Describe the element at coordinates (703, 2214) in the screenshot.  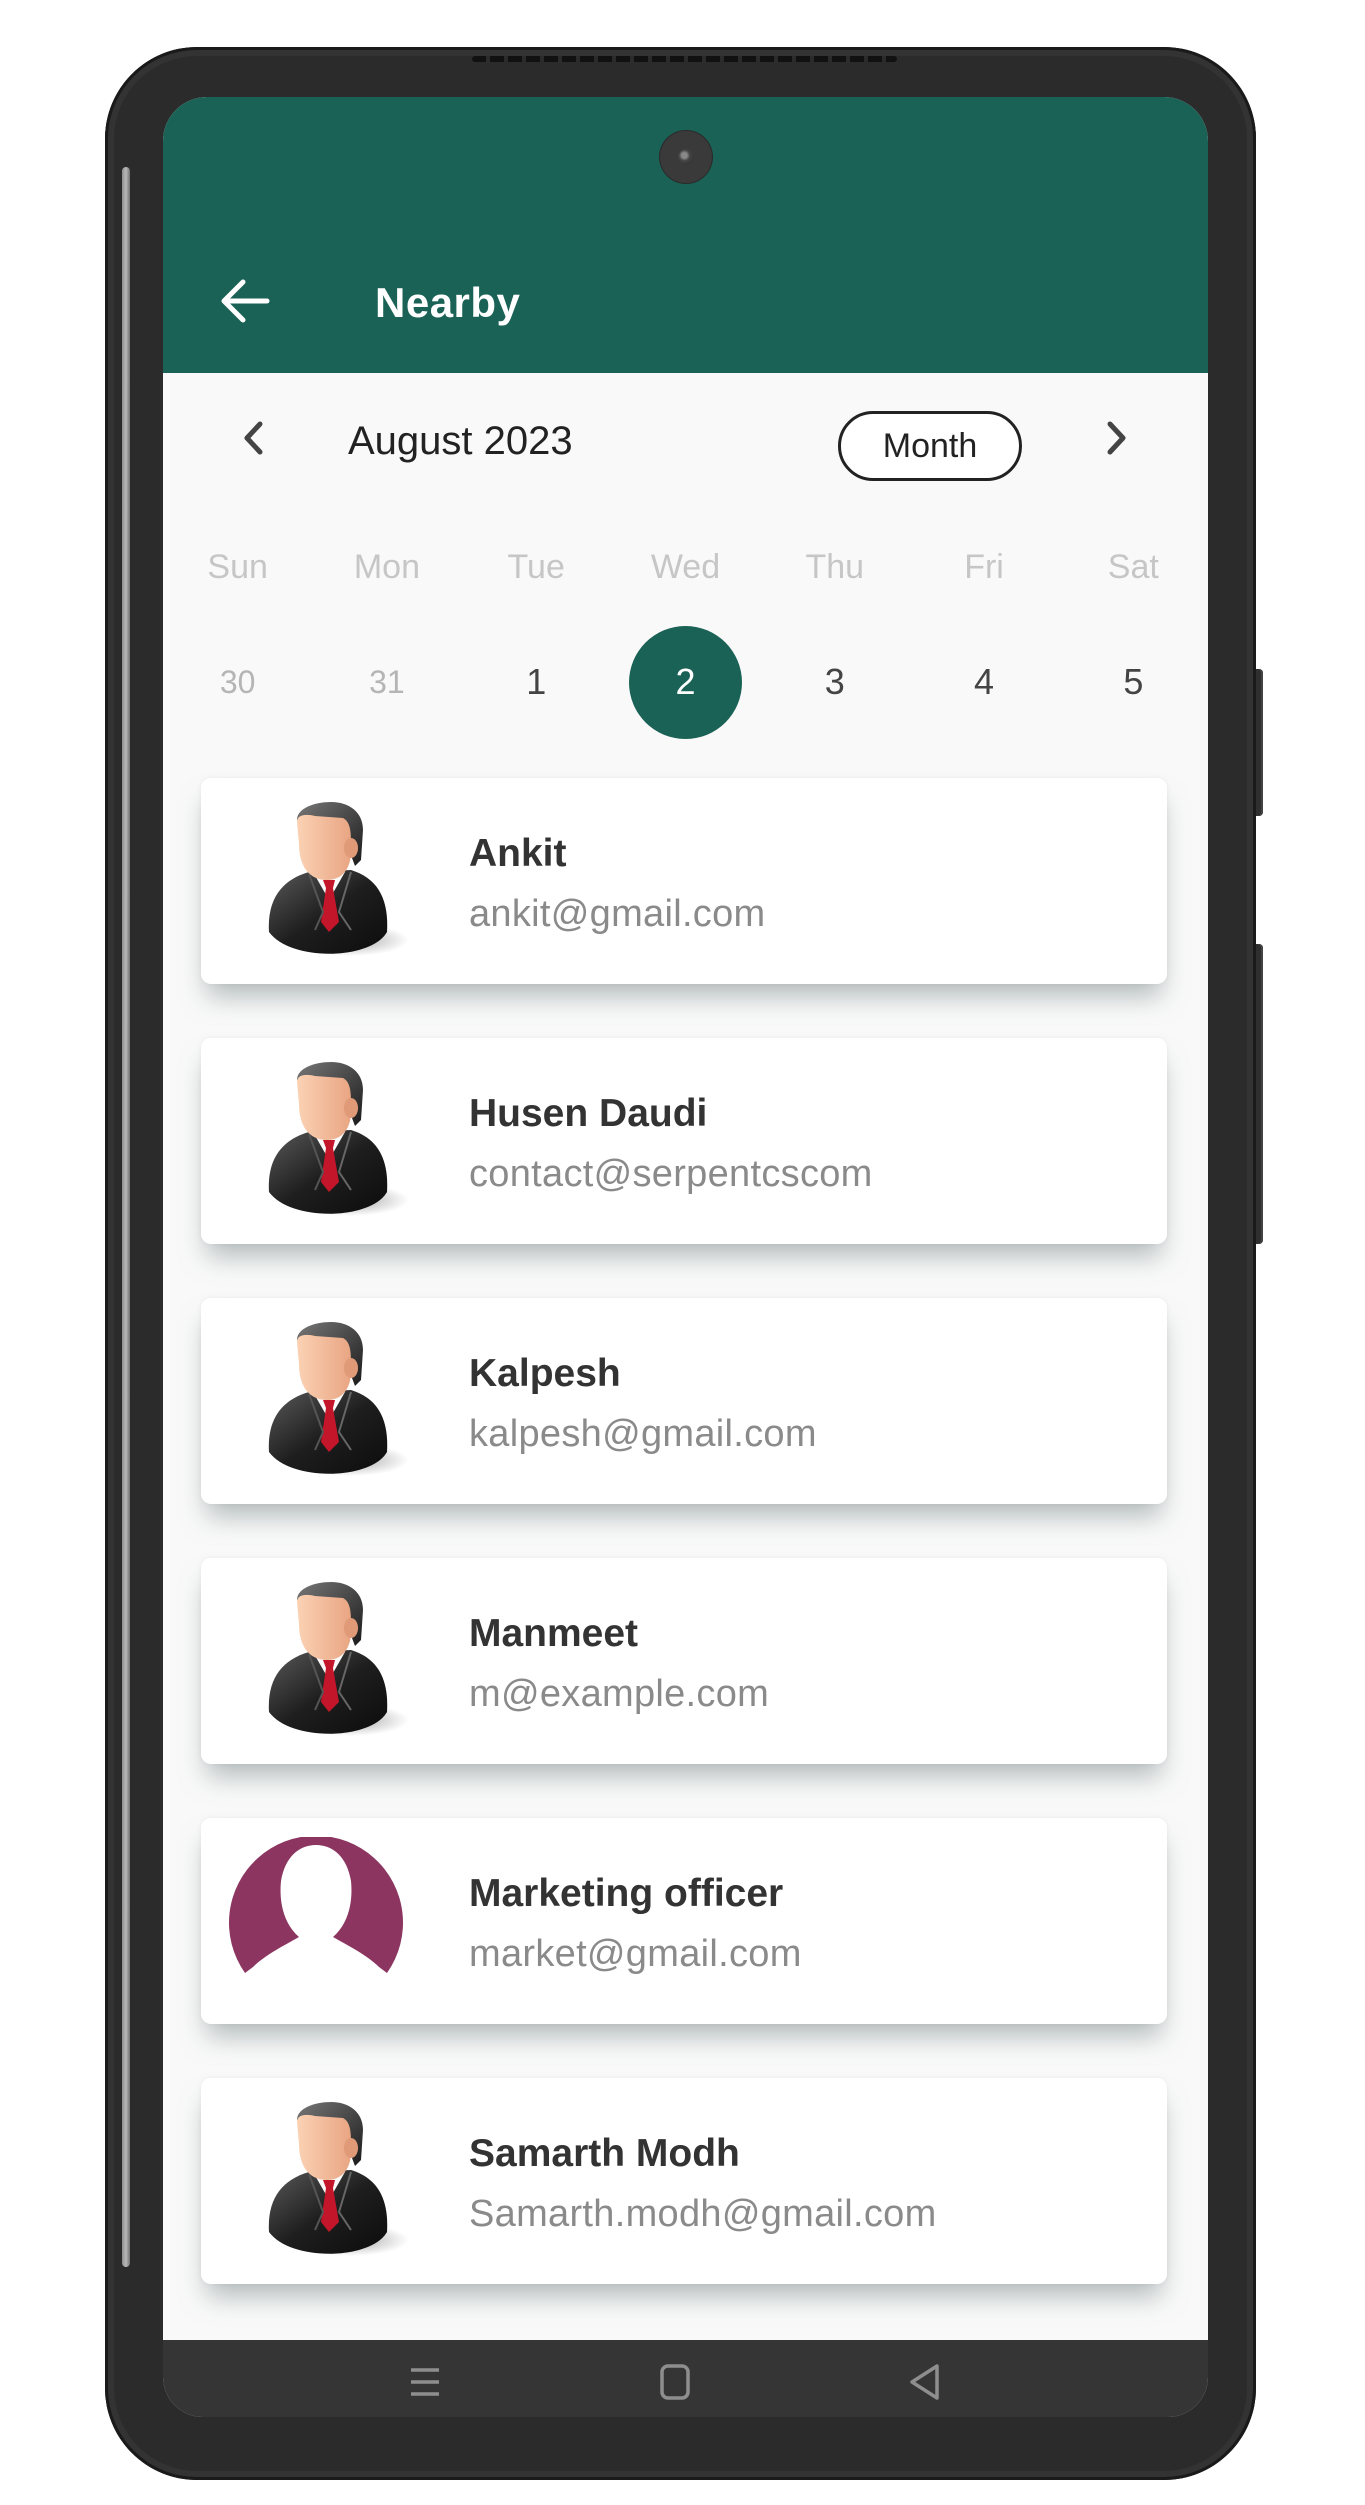
I see `contact-email: Samarth.modh@gmail.com` at that location.